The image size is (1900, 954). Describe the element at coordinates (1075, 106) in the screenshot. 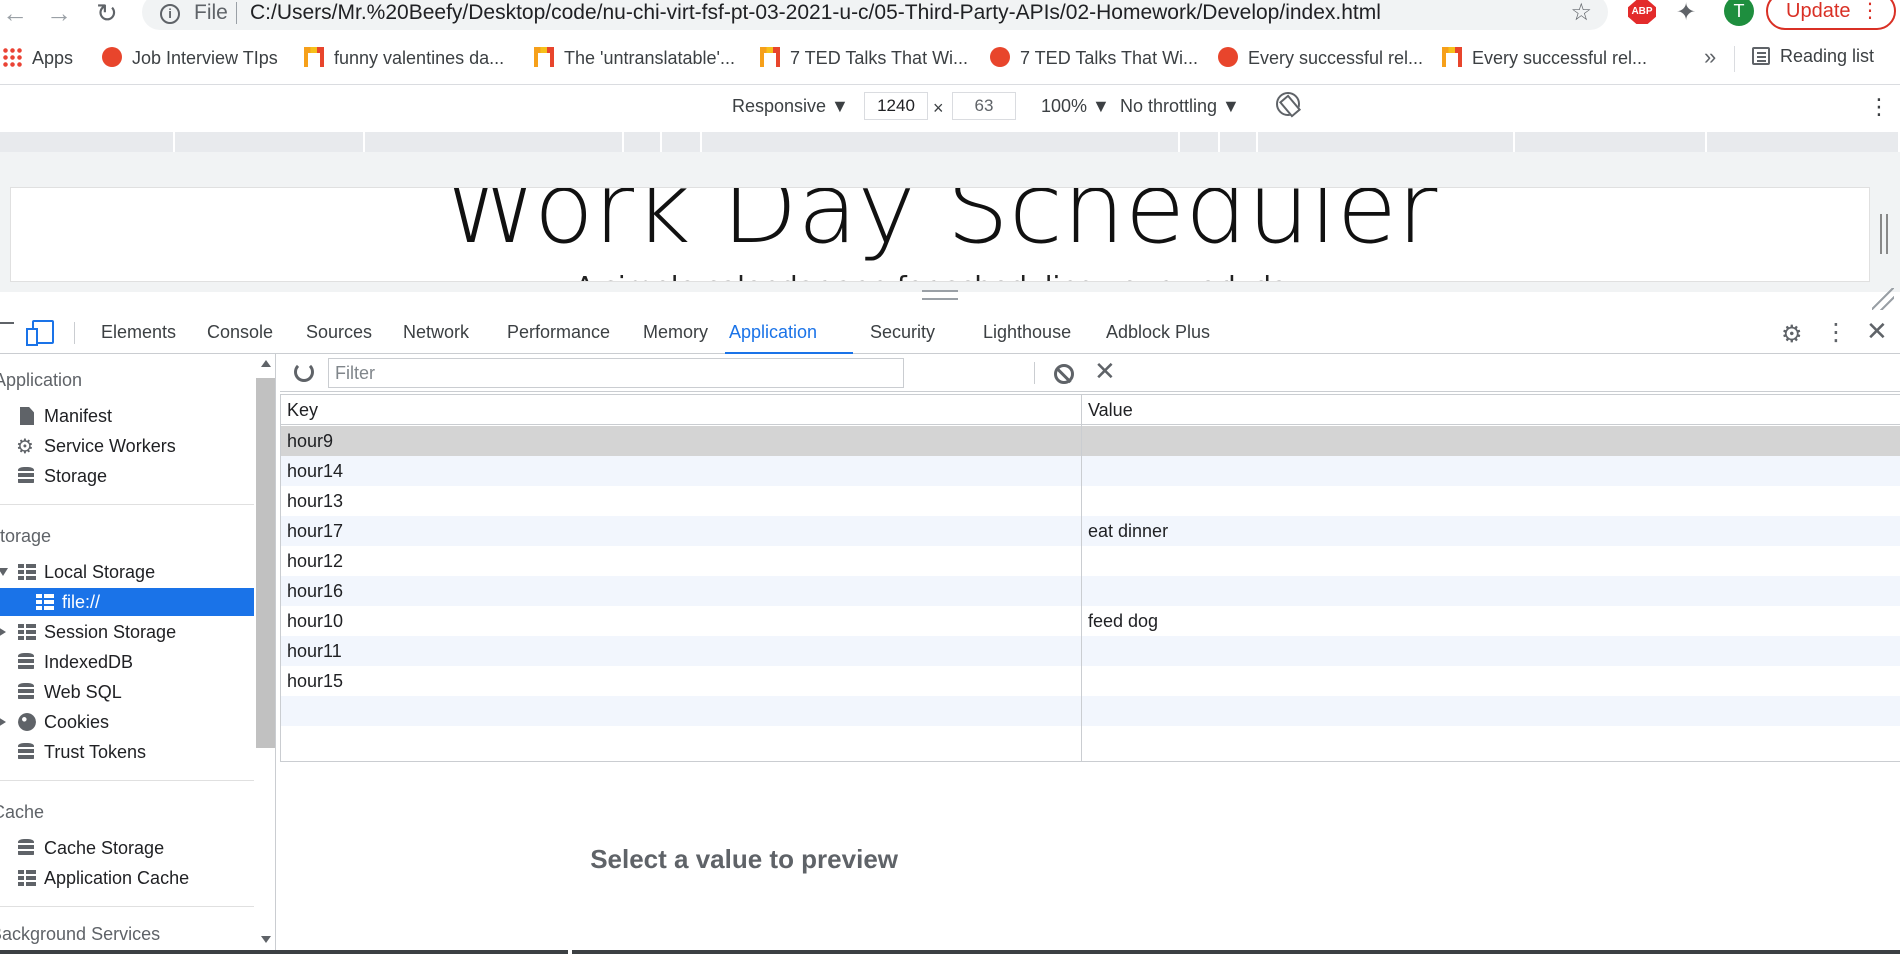

I see `zoom-select: 100% ▼` at that location.